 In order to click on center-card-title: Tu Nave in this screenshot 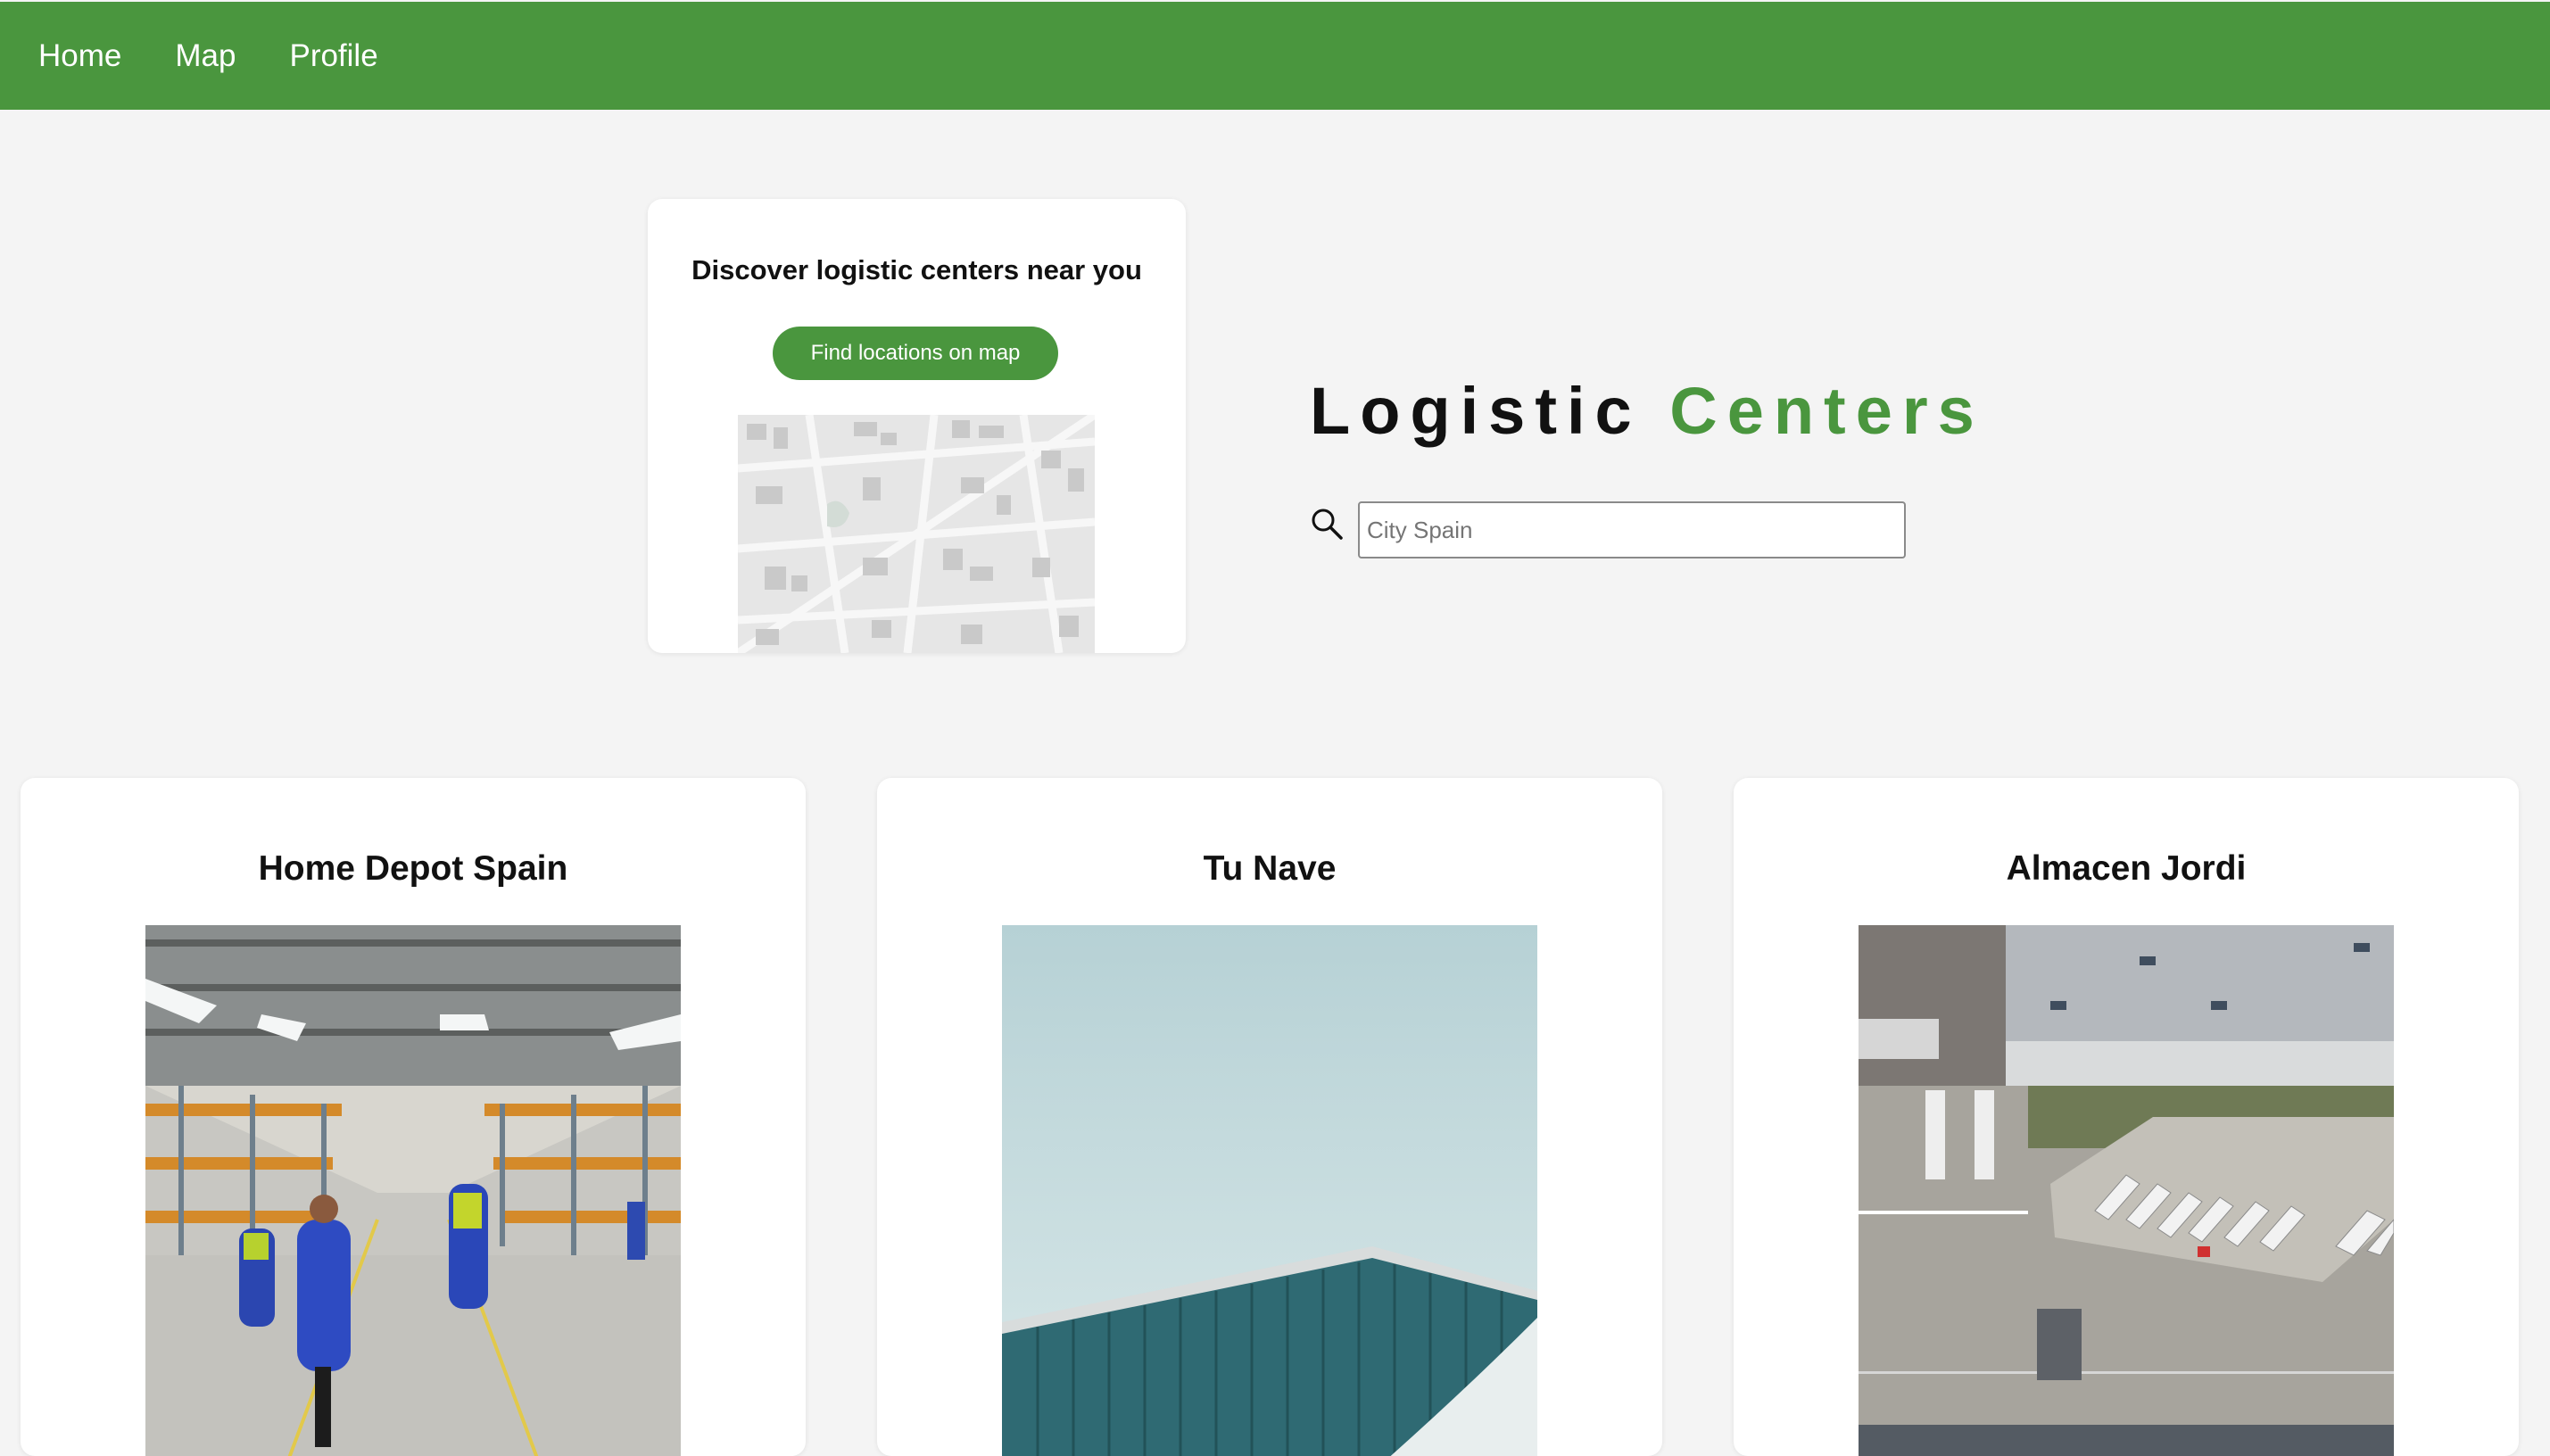, I will do `click(1270, 869)`.